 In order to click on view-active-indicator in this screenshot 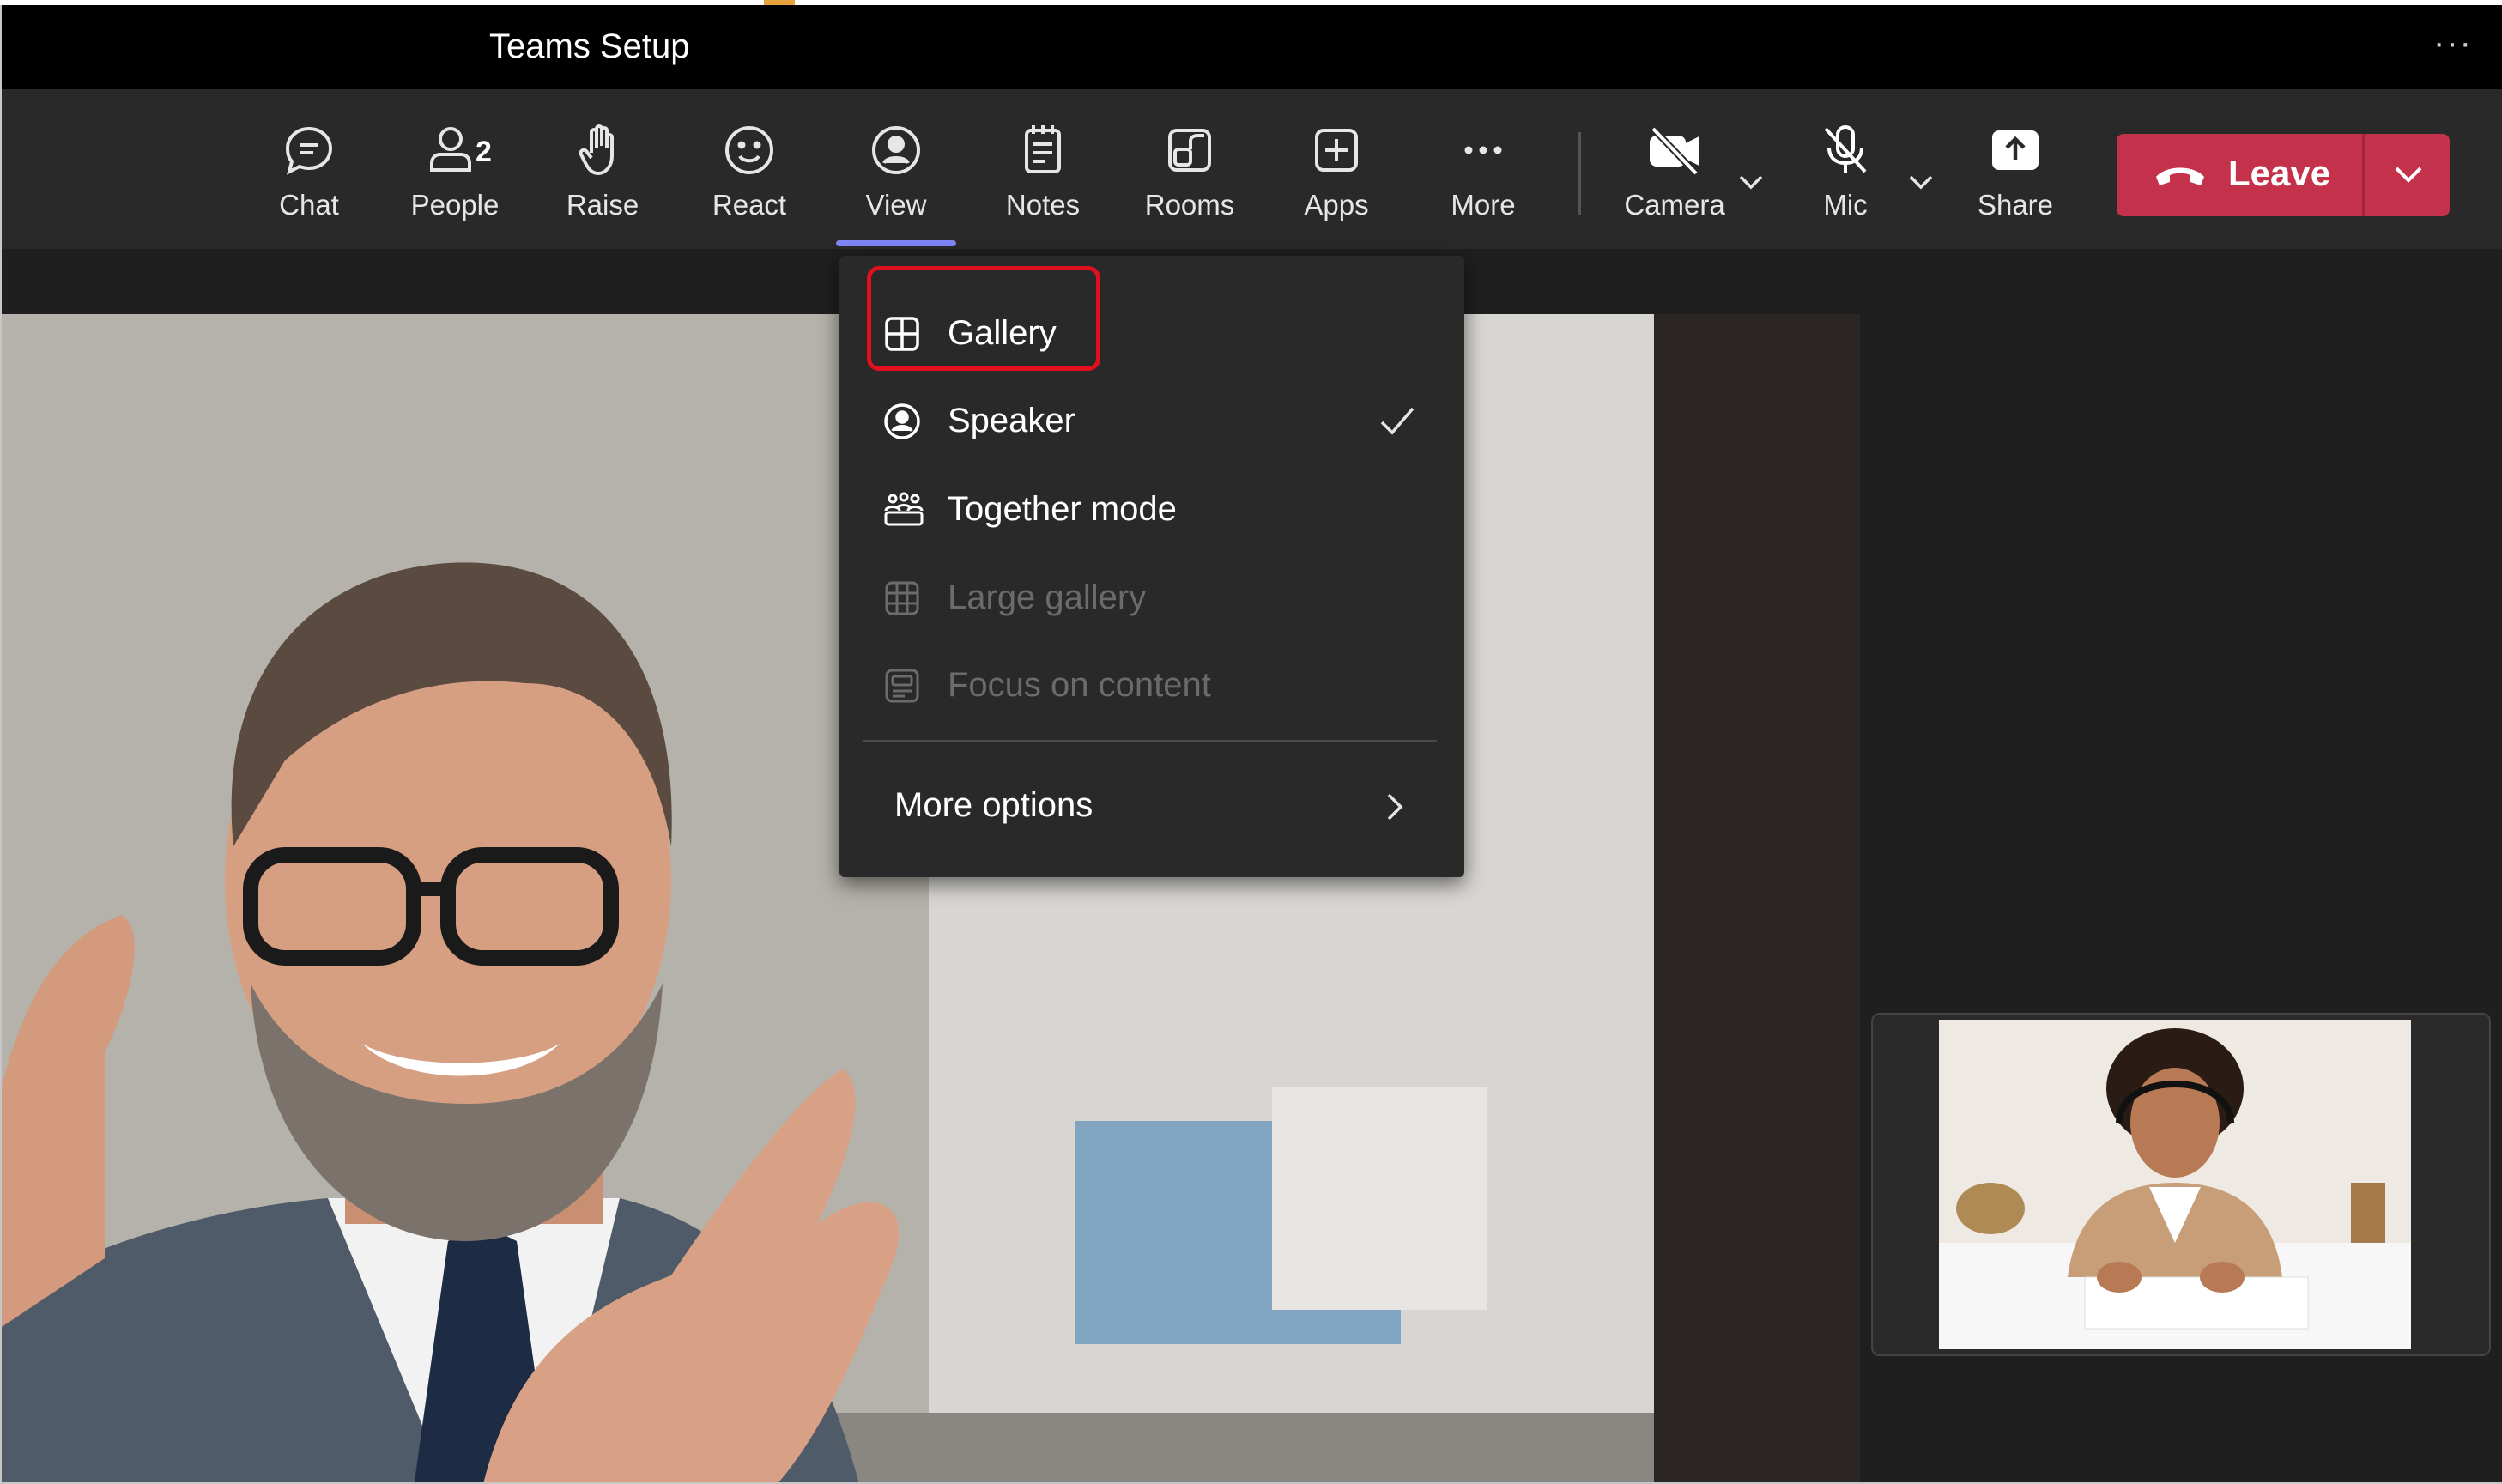, I will do `click(896, 243)`.